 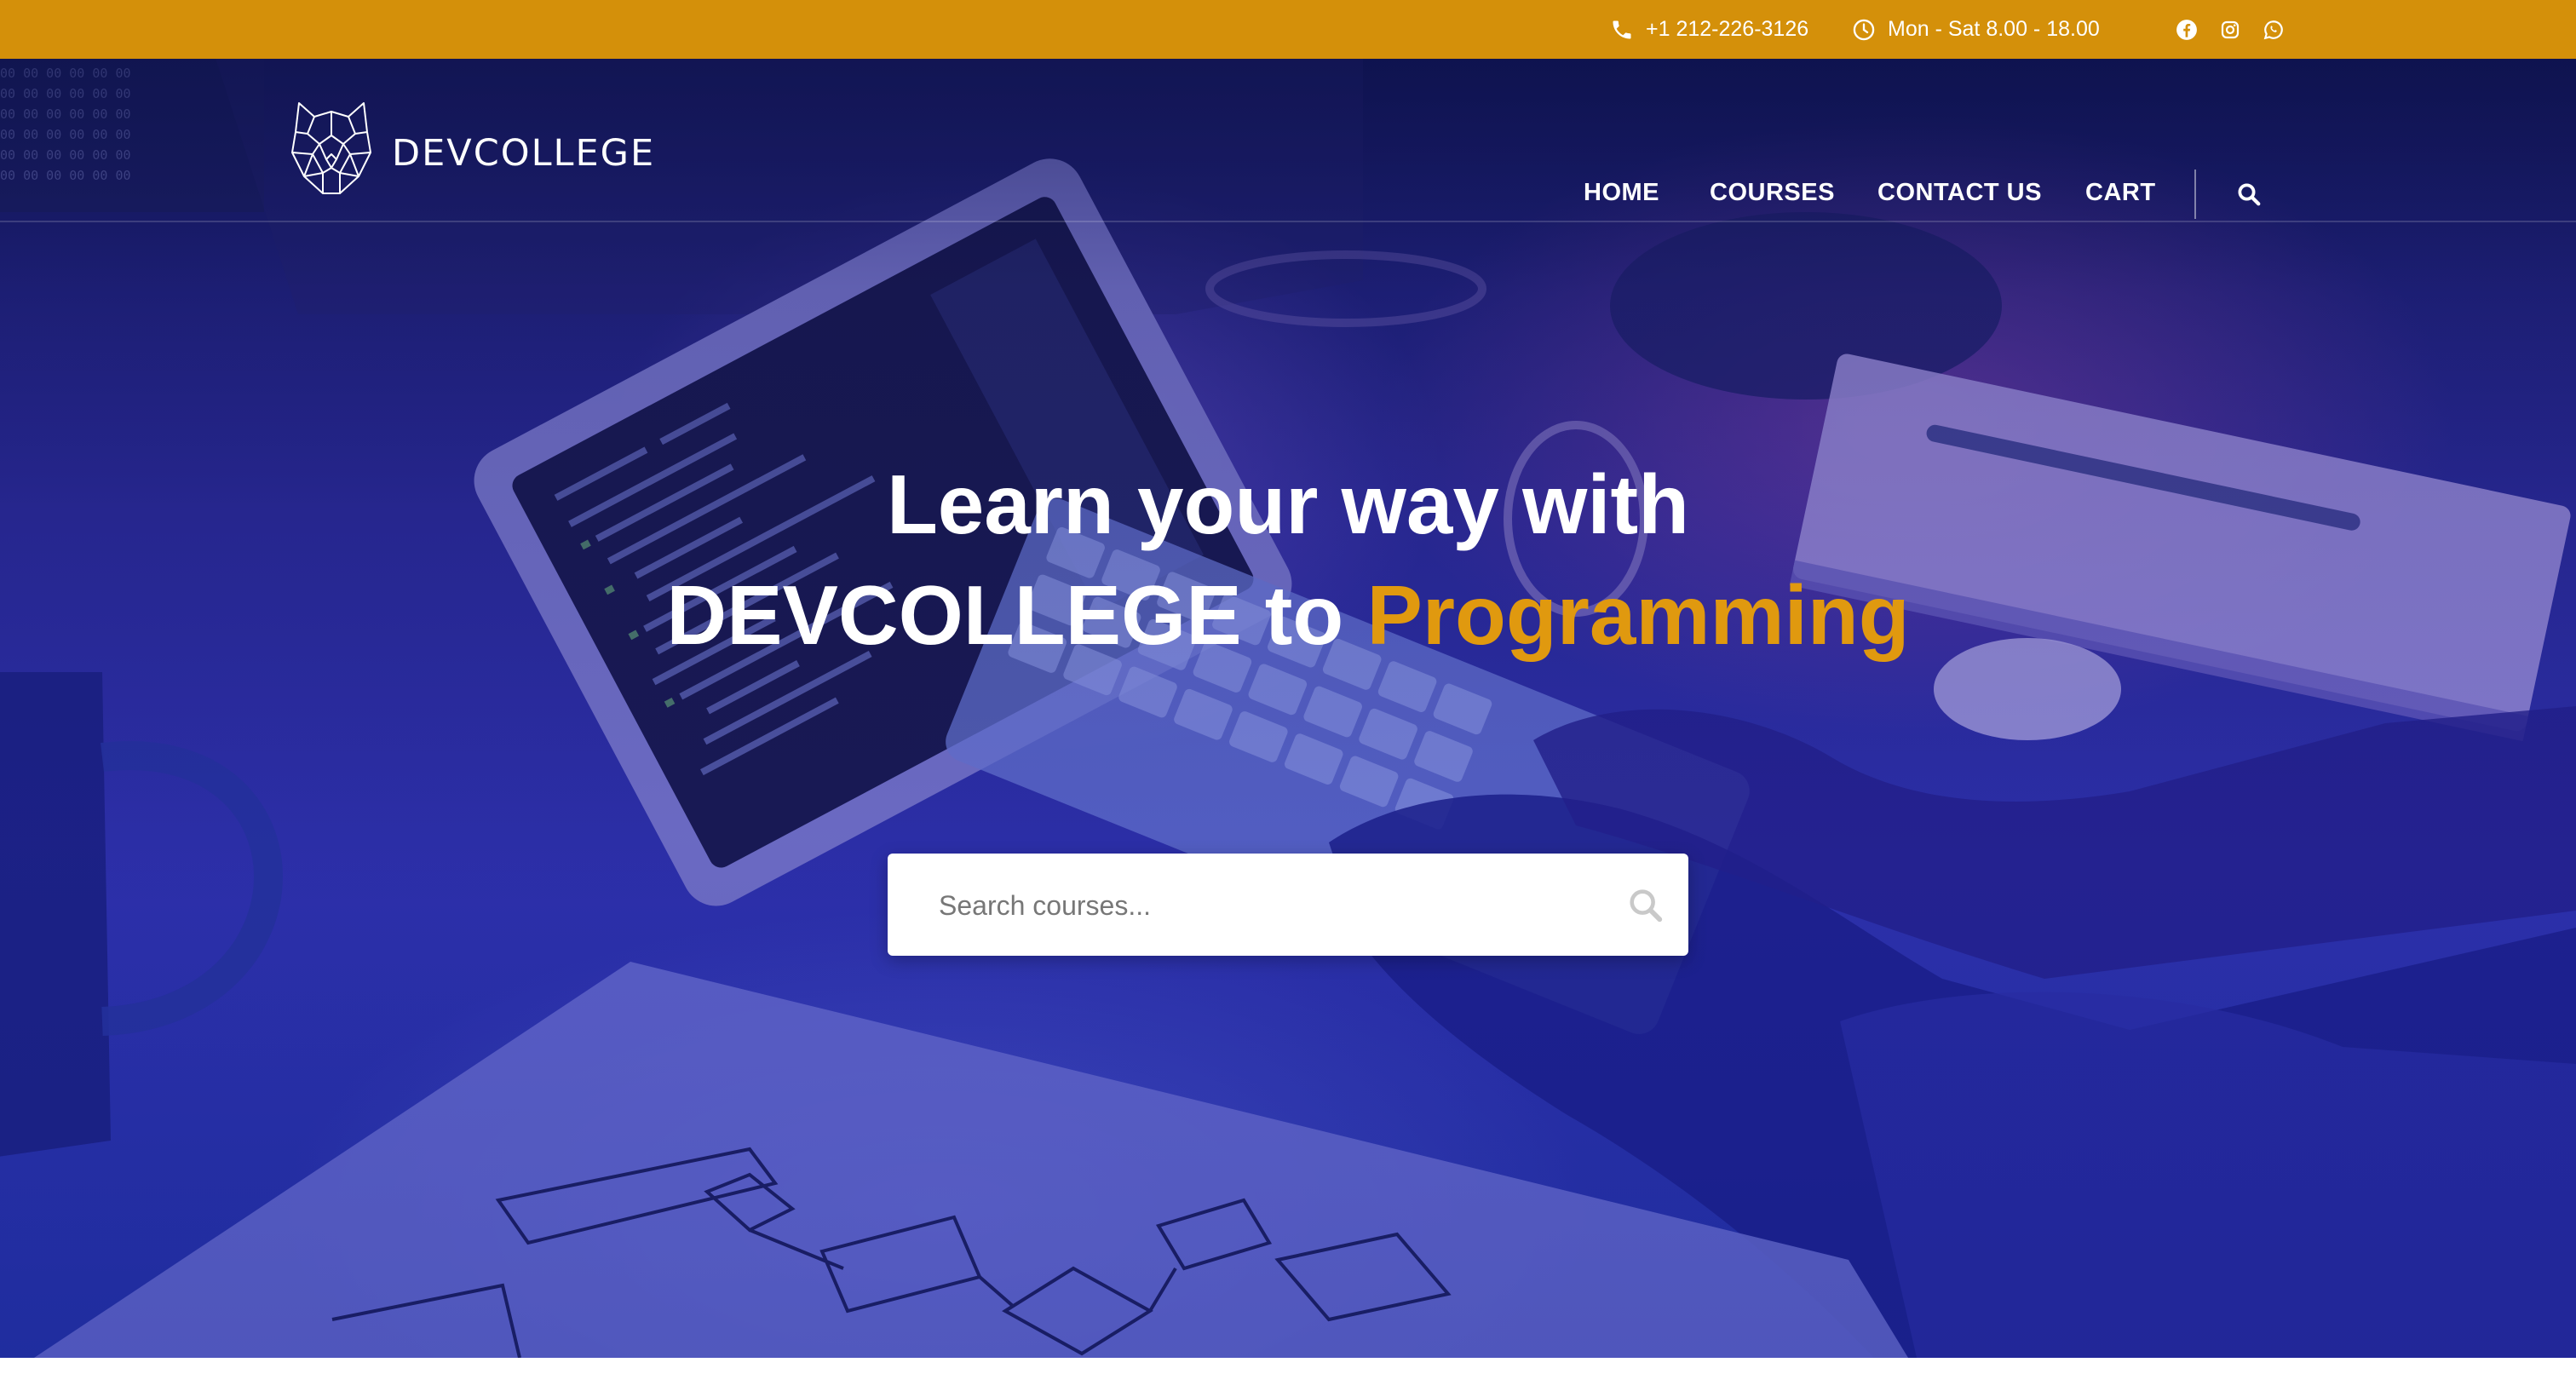 I want to click on brand-logo: DEVCOLLEGE, so click(x=471, y=147).